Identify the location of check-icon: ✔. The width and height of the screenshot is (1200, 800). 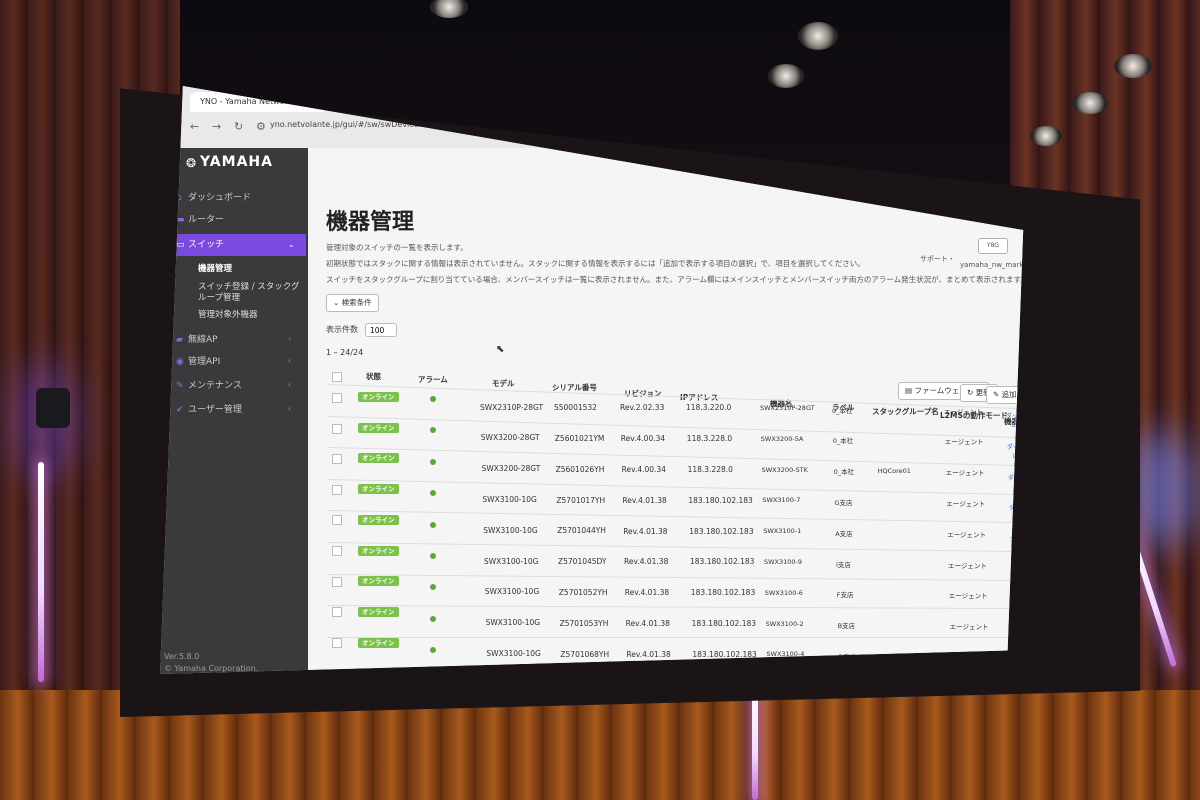
(180, 410).